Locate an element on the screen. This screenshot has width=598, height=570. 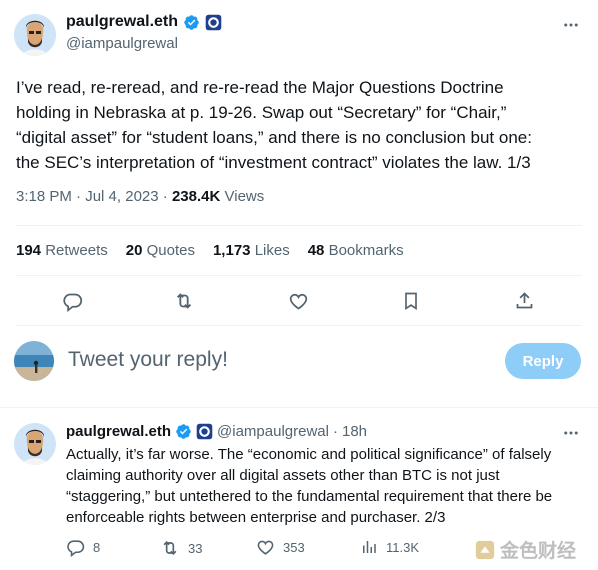
watermark-logo-icon is located at coordinates (485, 550).